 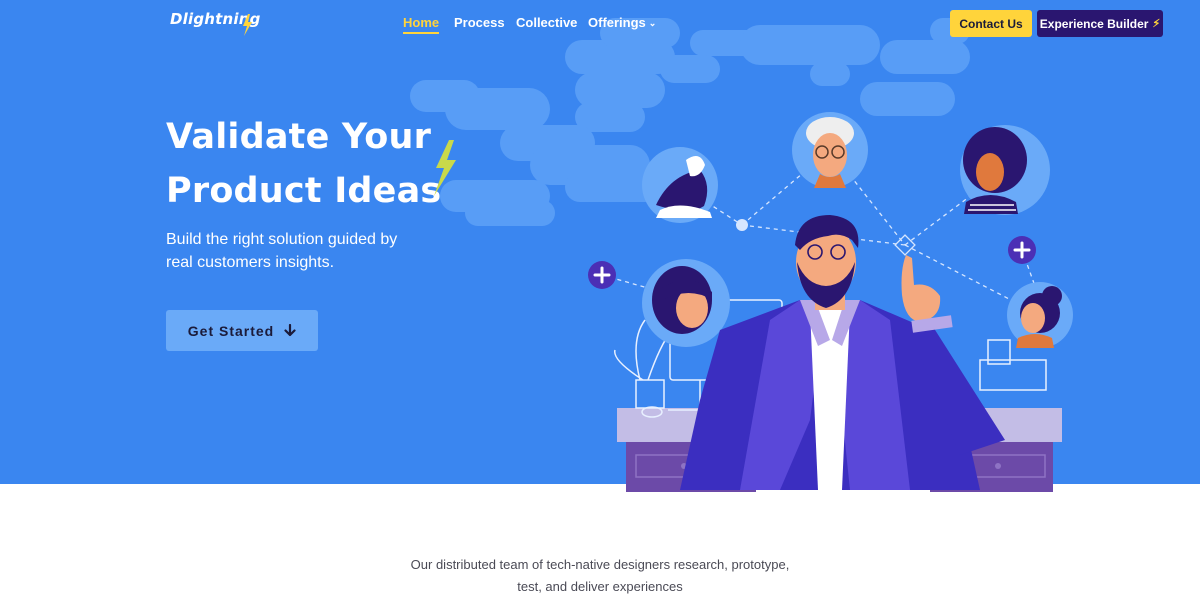 What do you see at coordinates (680, 185) in the screenshot?
I see `avatar-profile-man` at bounding box center [680, 185].